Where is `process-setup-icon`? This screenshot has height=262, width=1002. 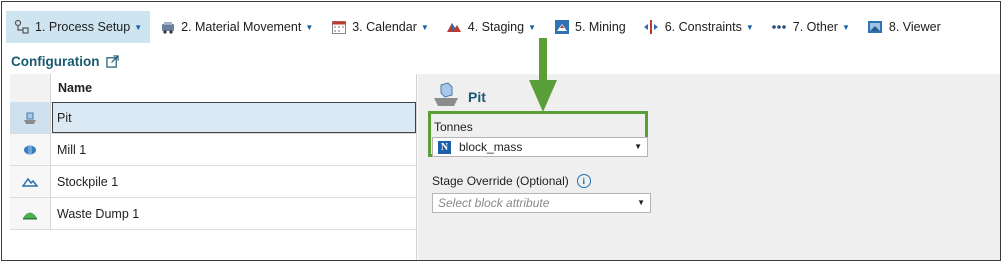 process-setup-icon is located at coordinates (21, 27).